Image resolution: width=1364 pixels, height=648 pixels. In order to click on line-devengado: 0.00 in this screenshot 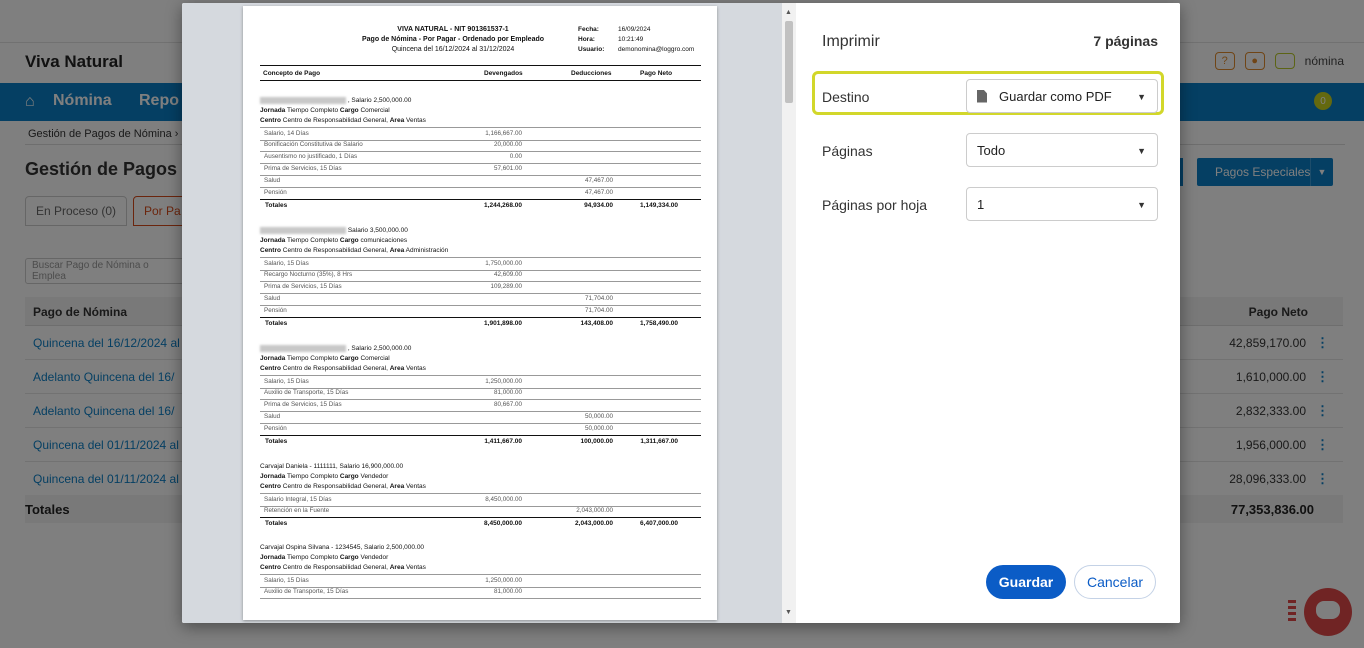, I will do `click(515, 156)`.